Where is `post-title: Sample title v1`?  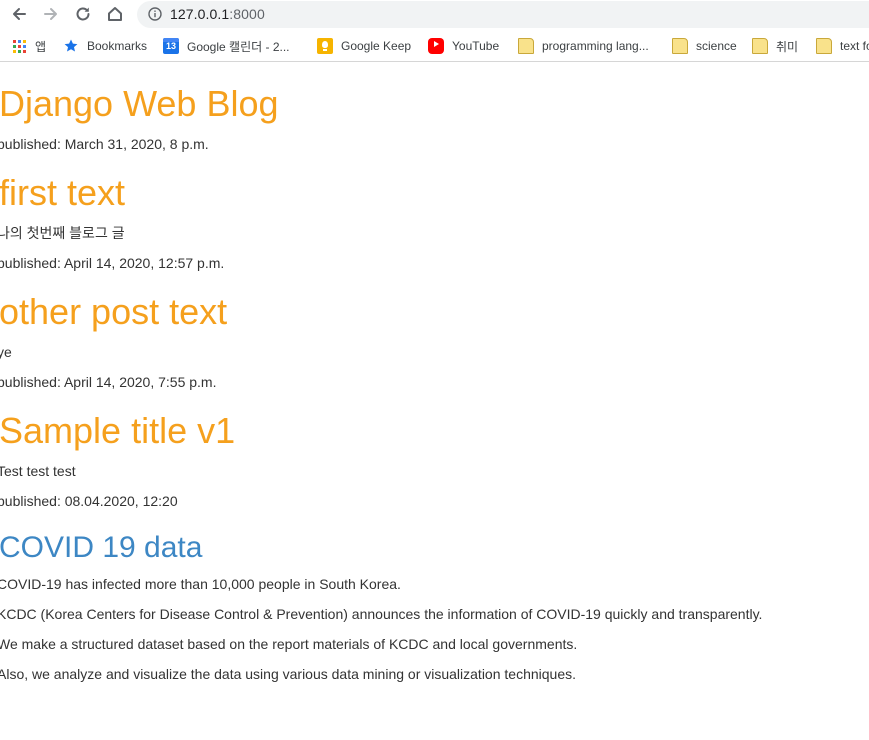 post-title: Sample title v1 is located at coordinates (118, 430).